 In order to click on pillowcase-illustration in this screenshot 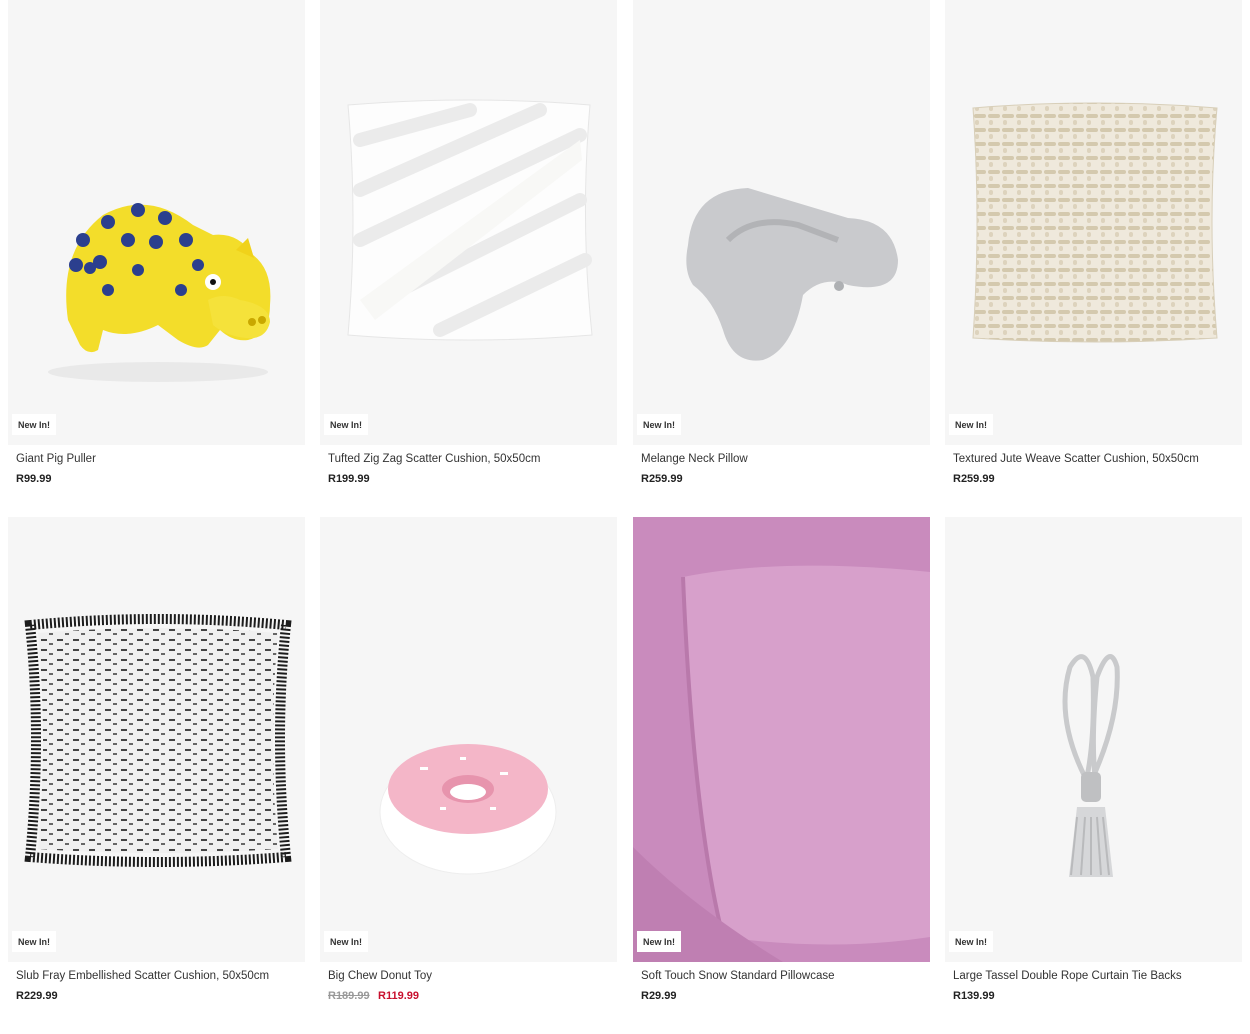, I will do `click(781, 739)`.